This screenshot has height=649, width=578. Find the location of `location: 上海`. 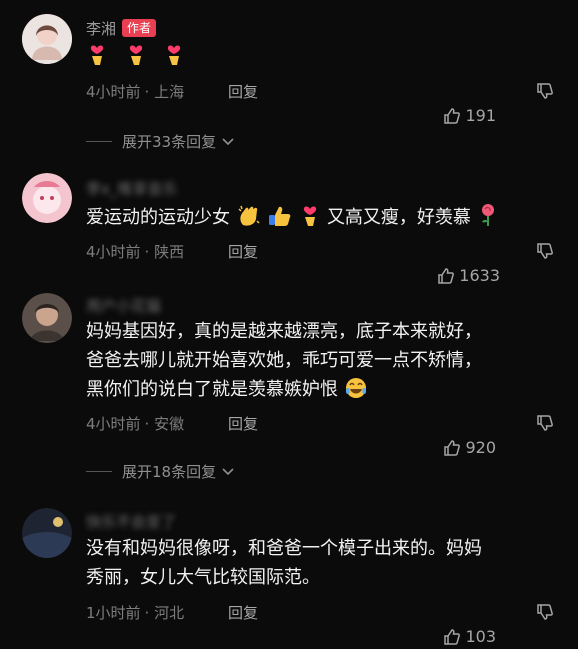

location: 上海 is located at coordinates (169, 92).